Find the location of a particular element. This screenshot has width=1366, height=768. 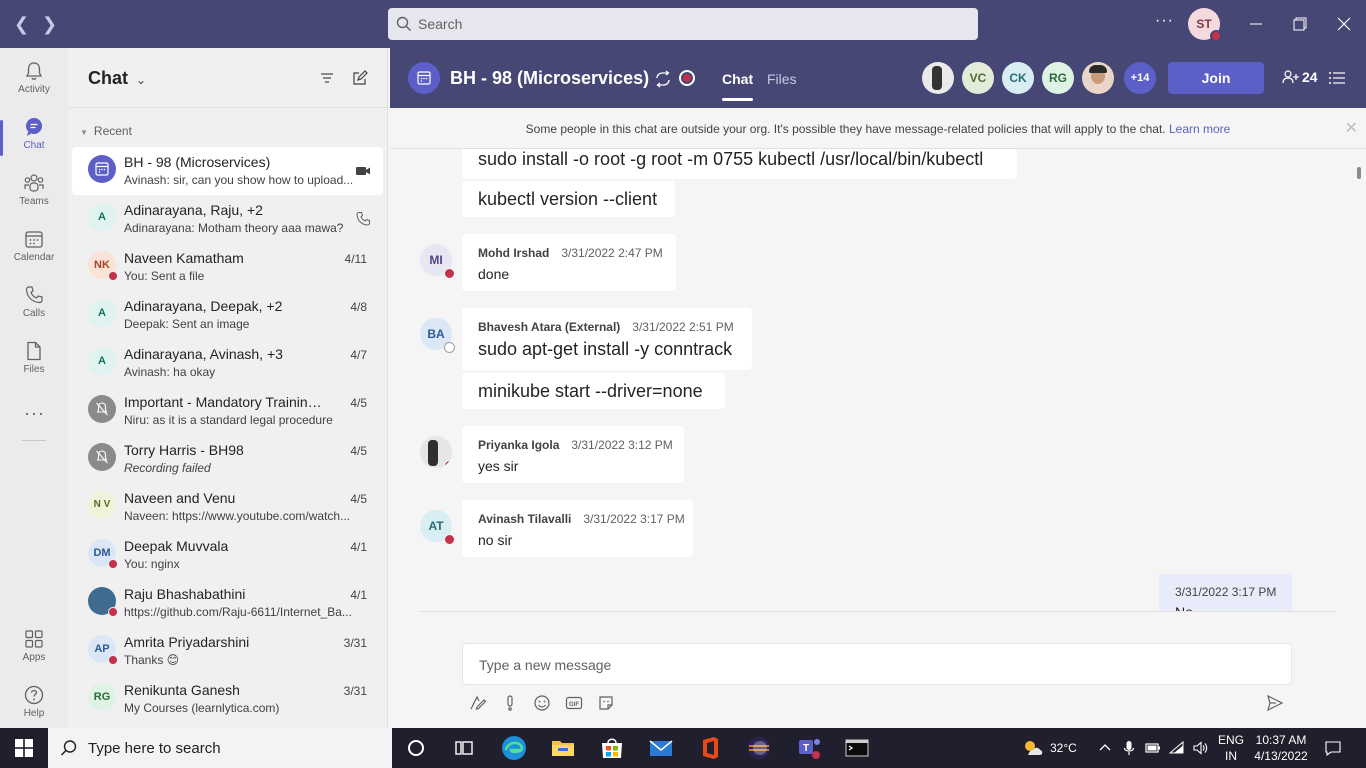

rail-item-calls: Calls is located at coordinates (34, 308).